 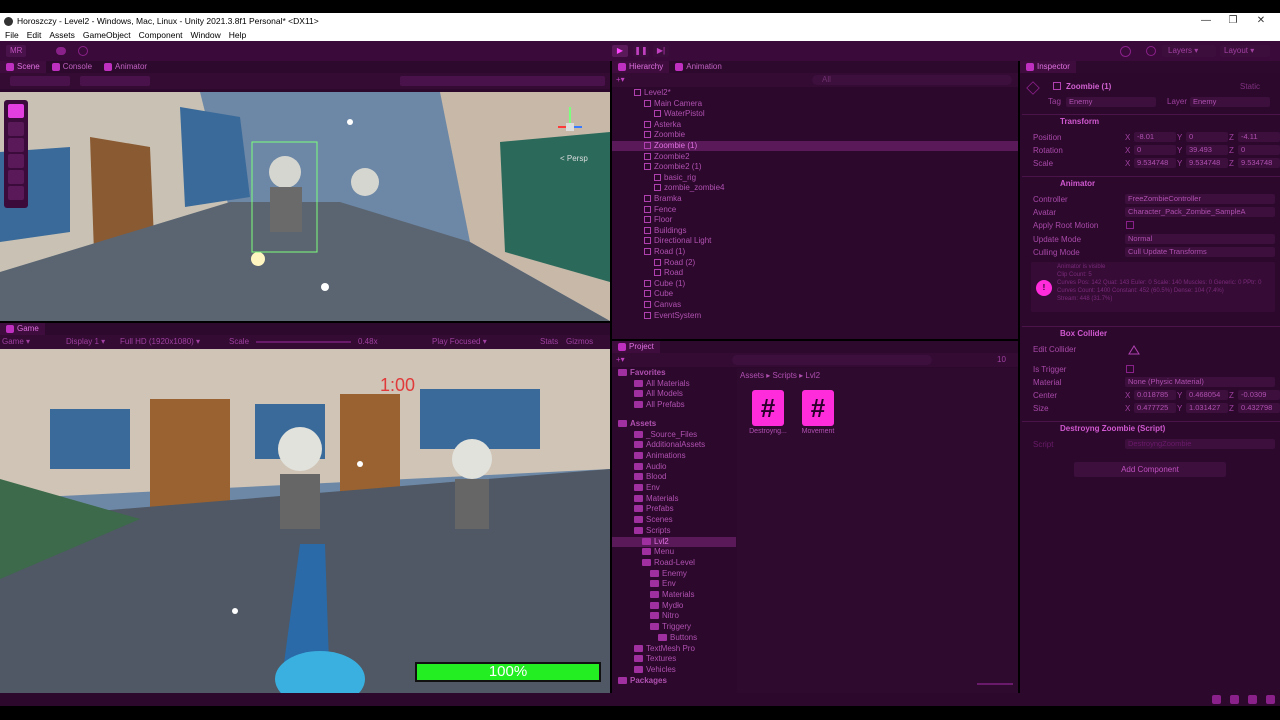 I want to click on rotation-y-field: 39.493, so click(x=1207, y=150).